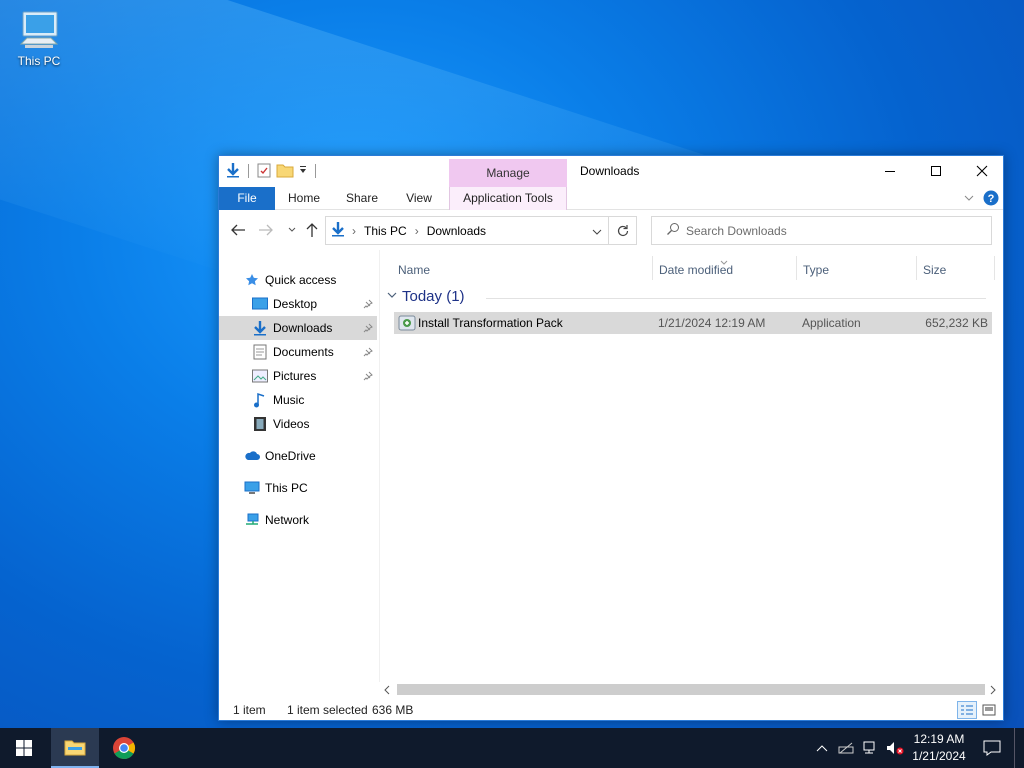 This screenshot has height=768, width=1024. What do you see at coordinates (686, 296) in the screenshot?
I see `group-header-today: Today (1)` at bounding box center [686, 296].